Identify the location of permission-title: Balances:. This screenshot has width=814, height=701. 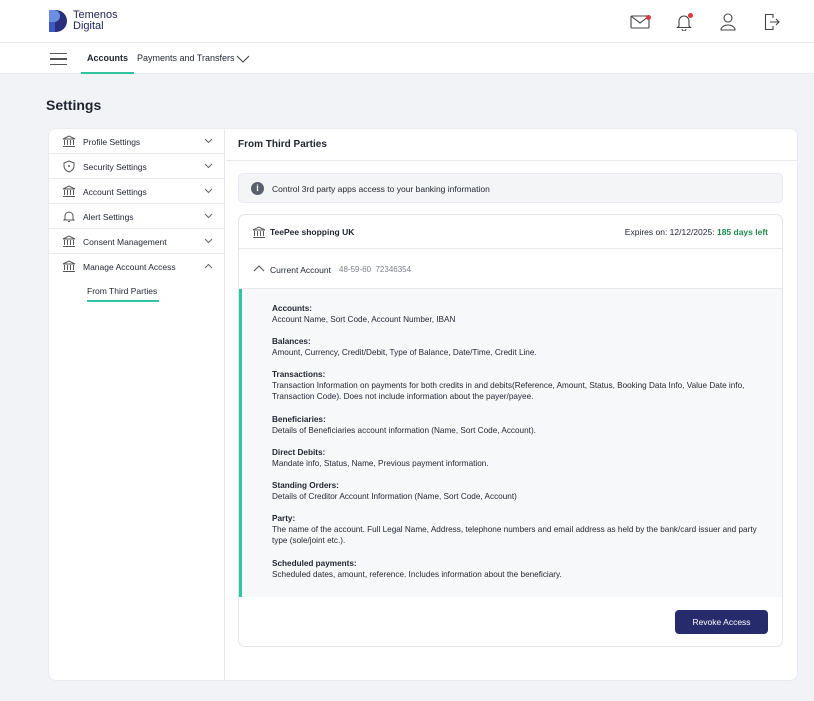
(291, 341).